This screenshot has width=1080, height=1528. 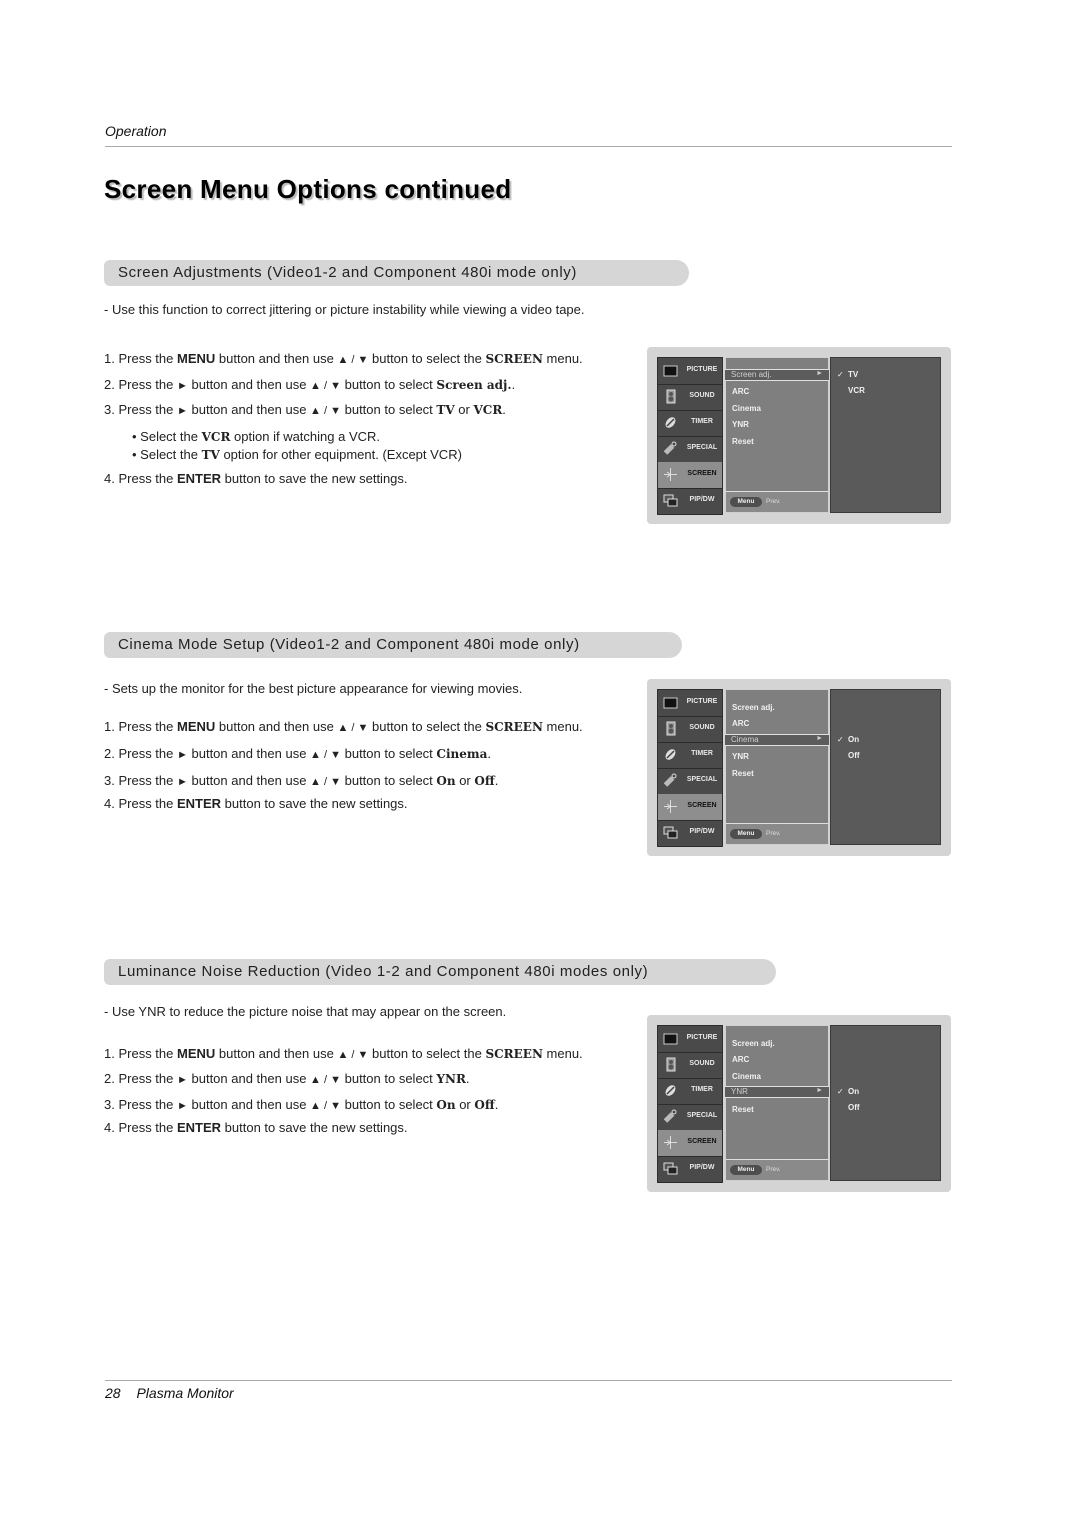 I want to click on step-number: 3., so click(x=109, y=1104).